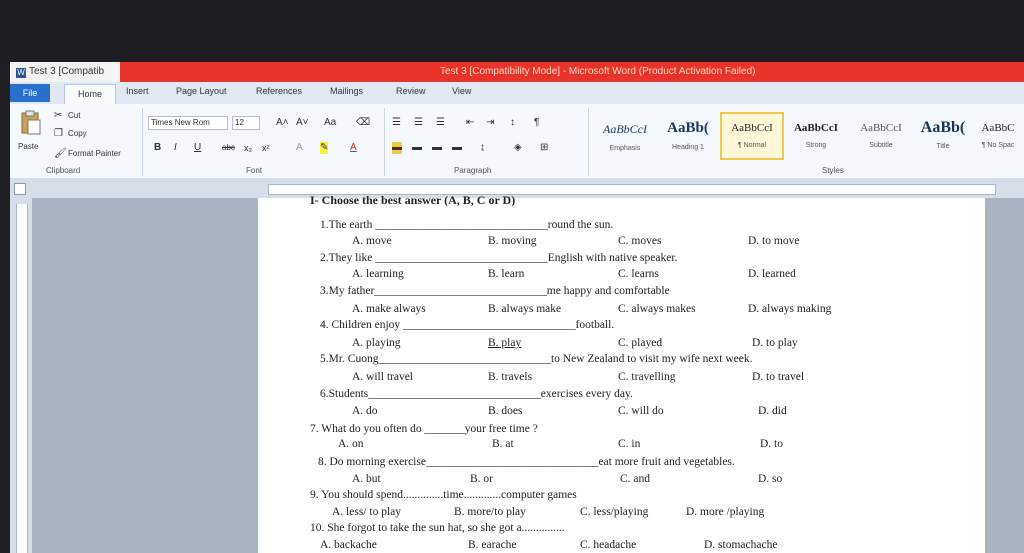 The height and width of the screenshot is (553, 1024). Describe the element at coordinates (302, 123) in the screenshot. I see `shrink-font-icon: A˅` at that location.